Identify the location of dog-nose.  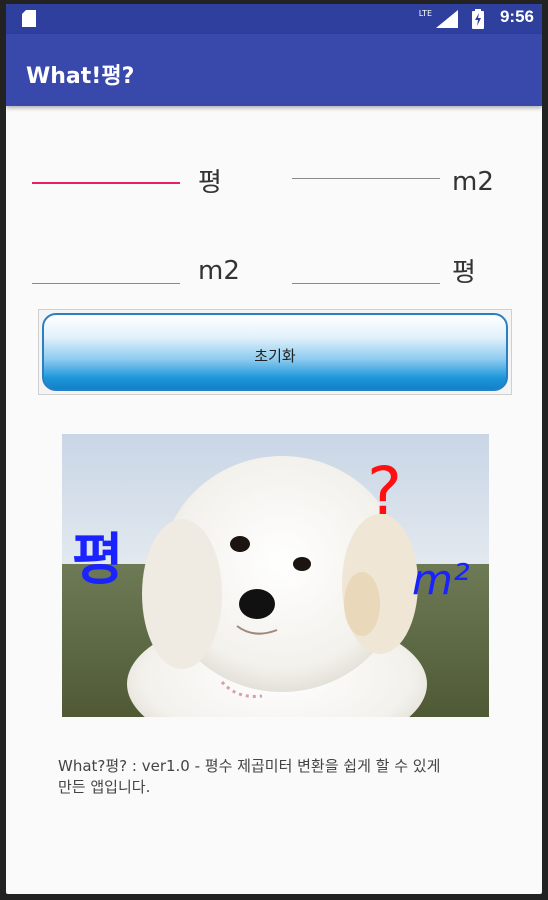
(257, 604).